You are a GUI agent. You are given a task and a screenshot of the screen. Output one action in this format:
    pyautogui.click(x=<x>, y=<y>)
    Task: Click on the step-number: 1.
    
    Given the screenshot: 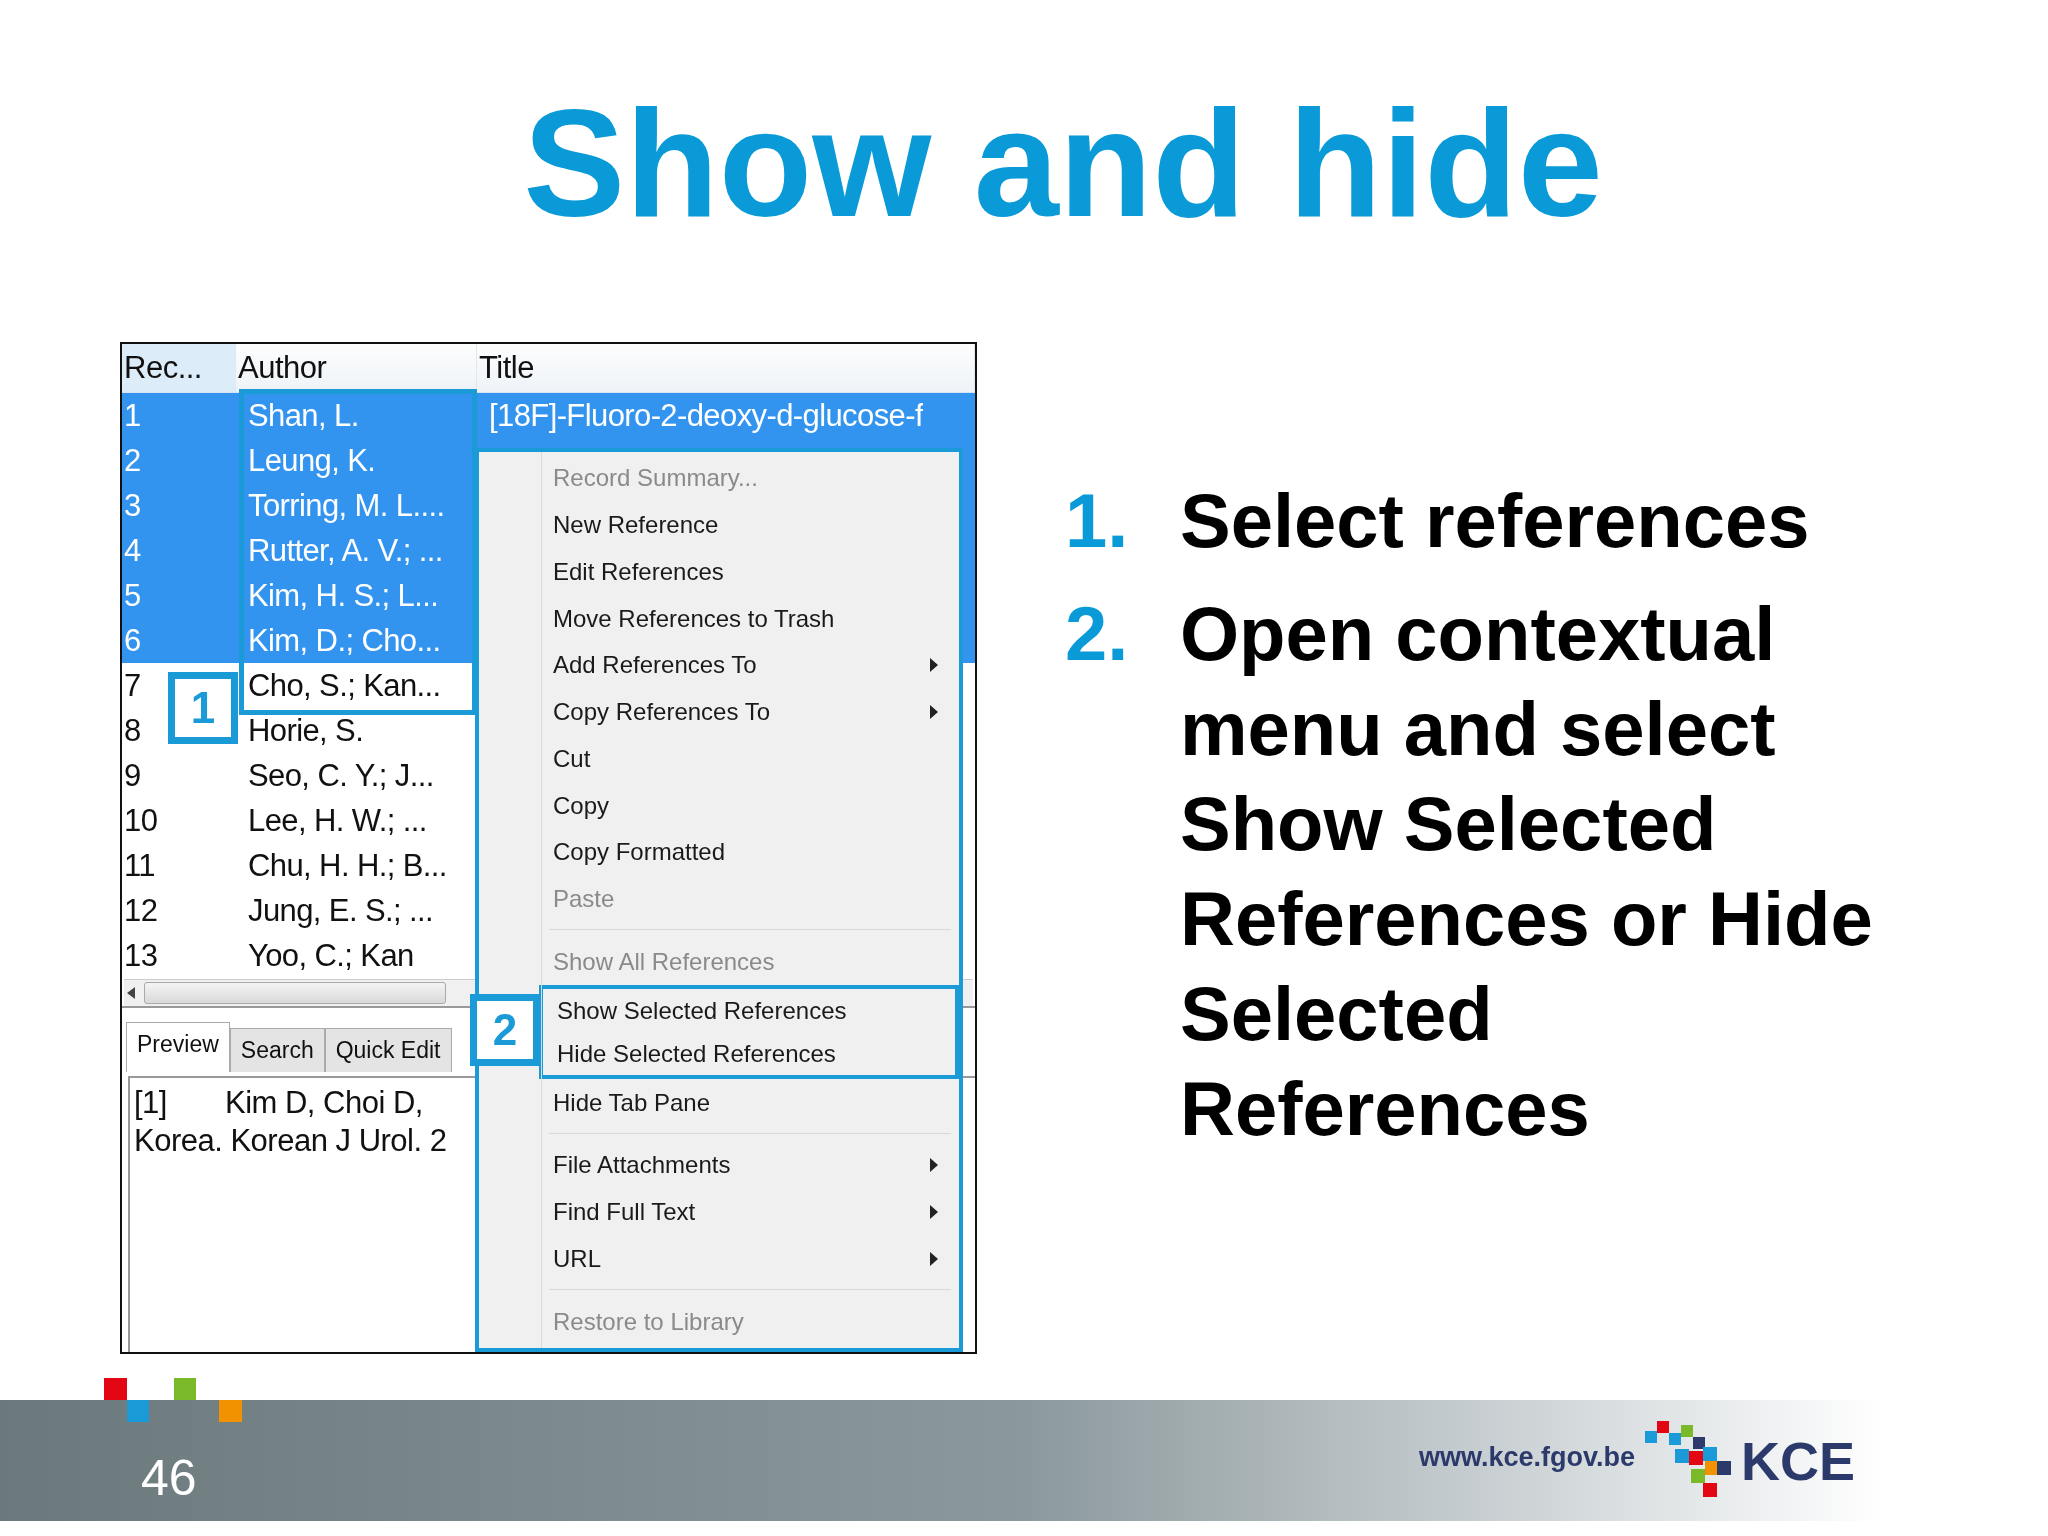 What is the action you would take?
    pyautogui.click(x=1097, y=521)
    